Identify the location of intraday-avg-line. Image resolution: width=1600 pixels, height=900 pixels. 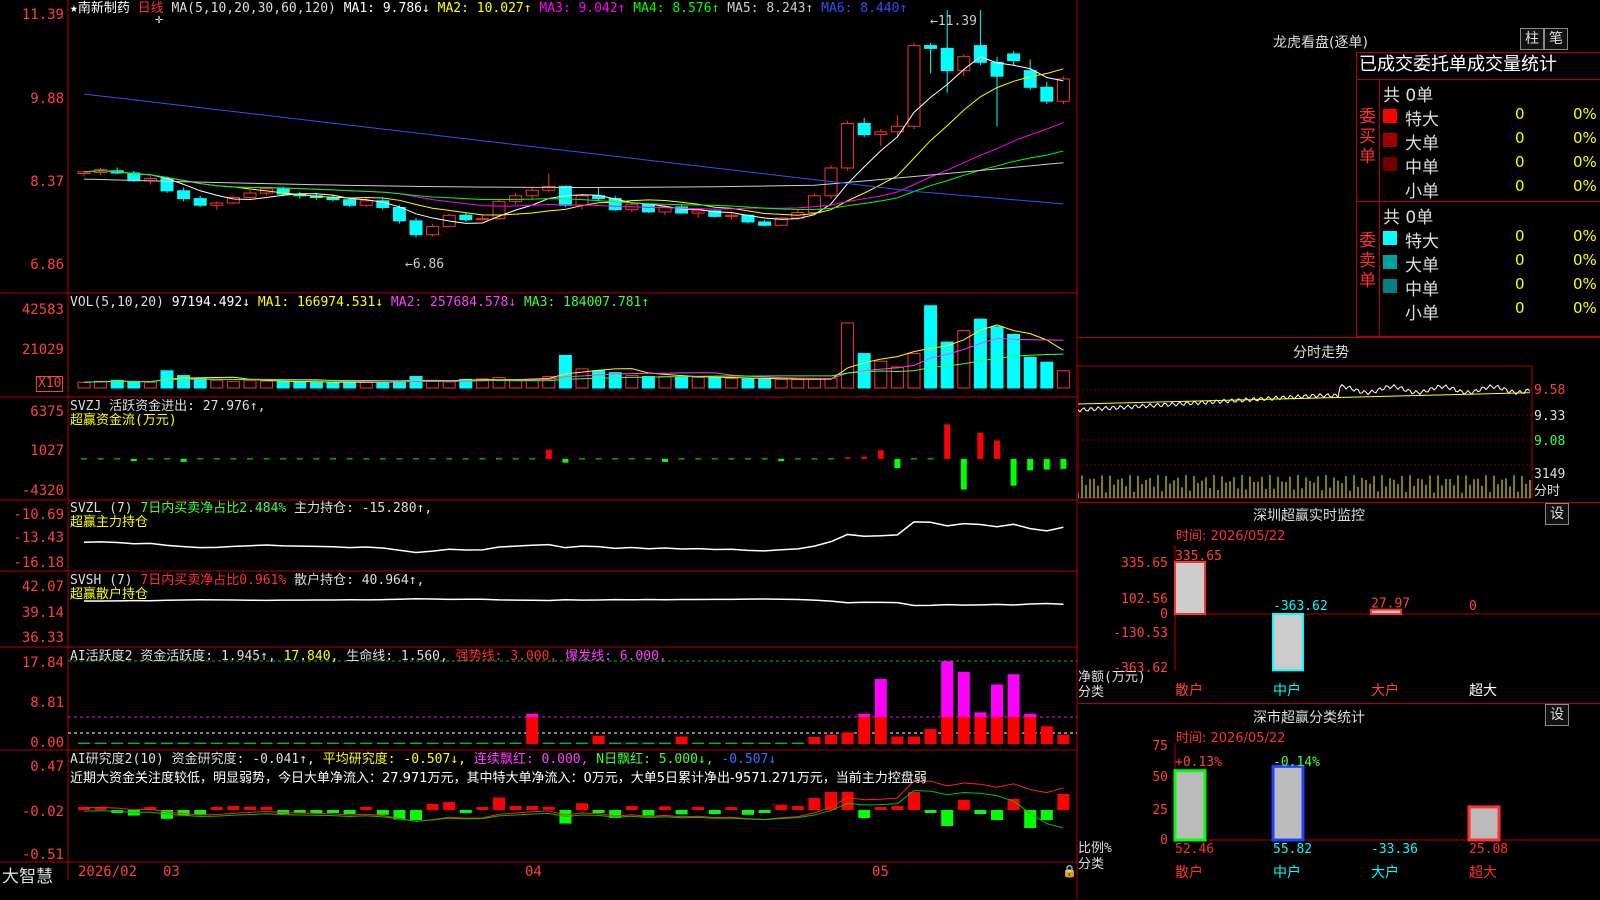
(1304, 398).